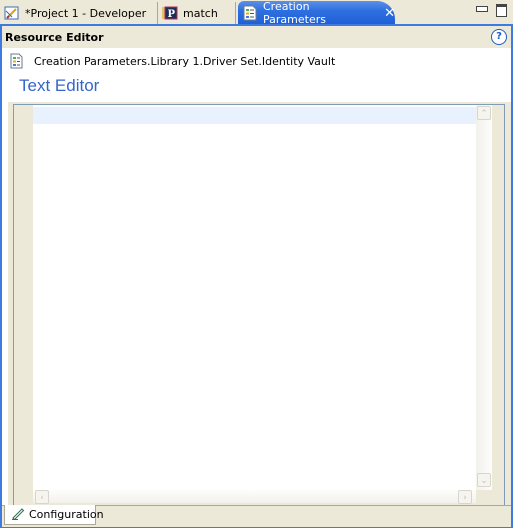  I want to click on tab-label: *Project 1 - Developer, so click(86, 13).